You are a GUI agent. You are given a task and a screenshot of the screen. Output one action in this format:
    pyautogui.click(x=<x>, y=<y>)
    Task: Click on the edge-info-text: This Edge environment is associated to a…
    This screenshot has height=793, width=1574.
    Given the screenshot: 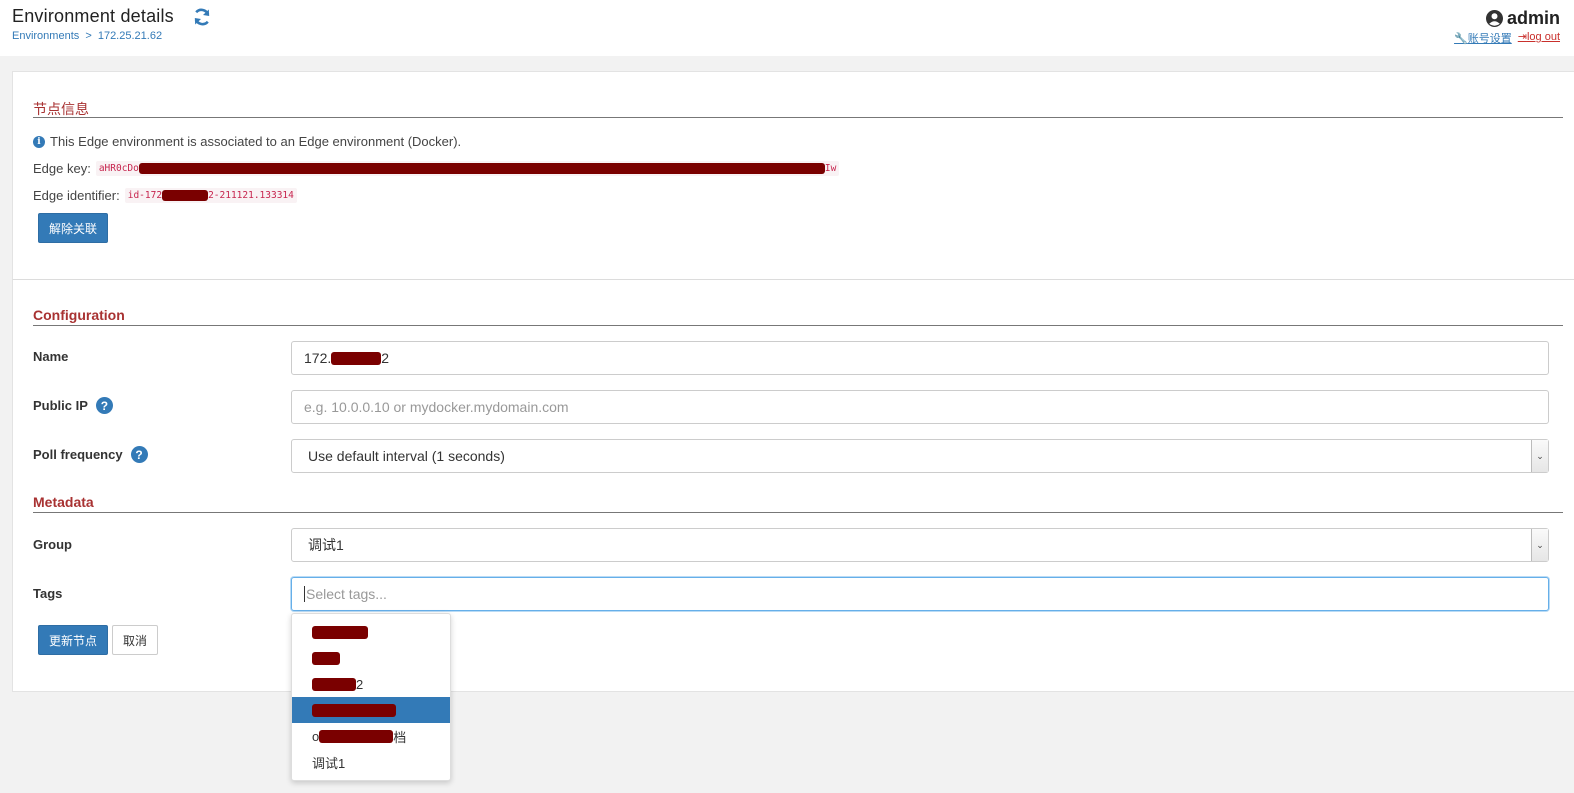 What is the action you would take?
    pyautogui.click(x=256, y=141)
    